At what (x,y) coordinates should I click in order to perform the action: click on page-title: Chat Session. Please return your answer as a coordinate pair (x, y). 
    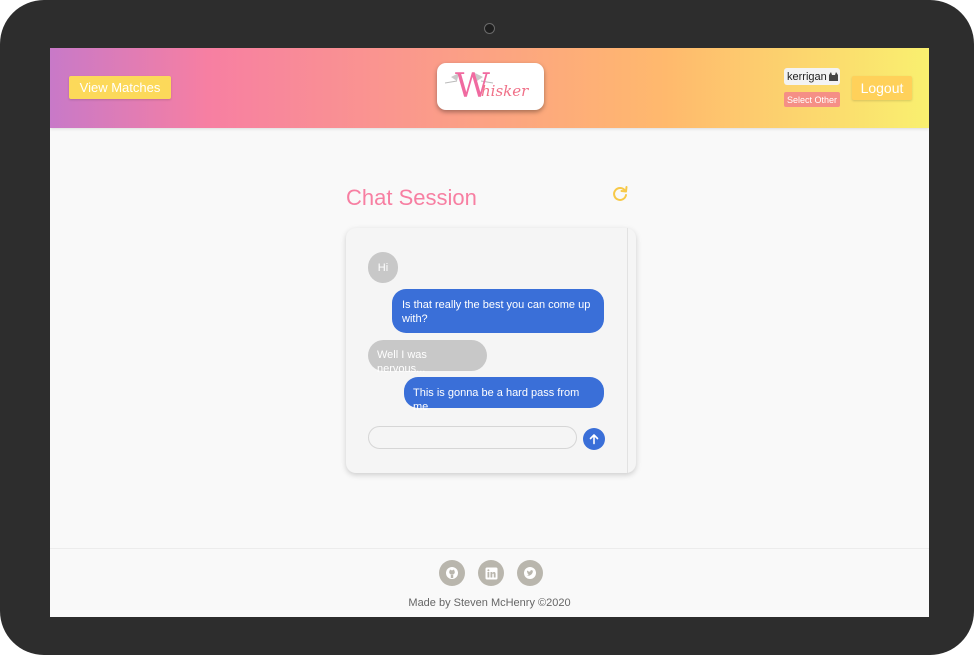
    Looking at the image, I should click on (411, 197).